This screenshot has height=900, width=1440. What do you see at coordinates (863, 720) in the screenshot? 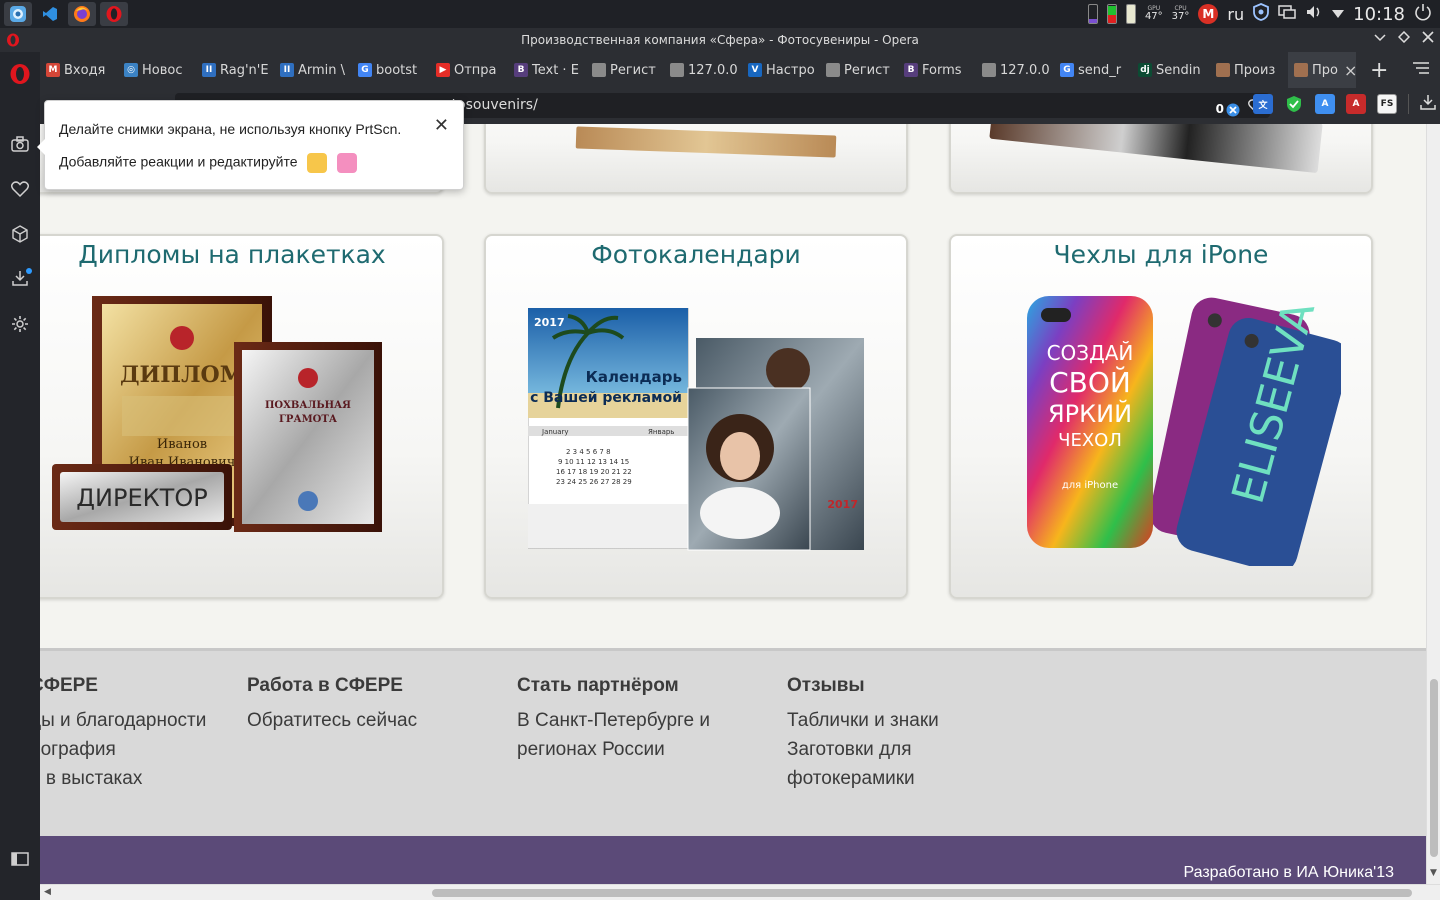
I see `footer-link: Таблички и знаки` at bounding box center [863, 720].